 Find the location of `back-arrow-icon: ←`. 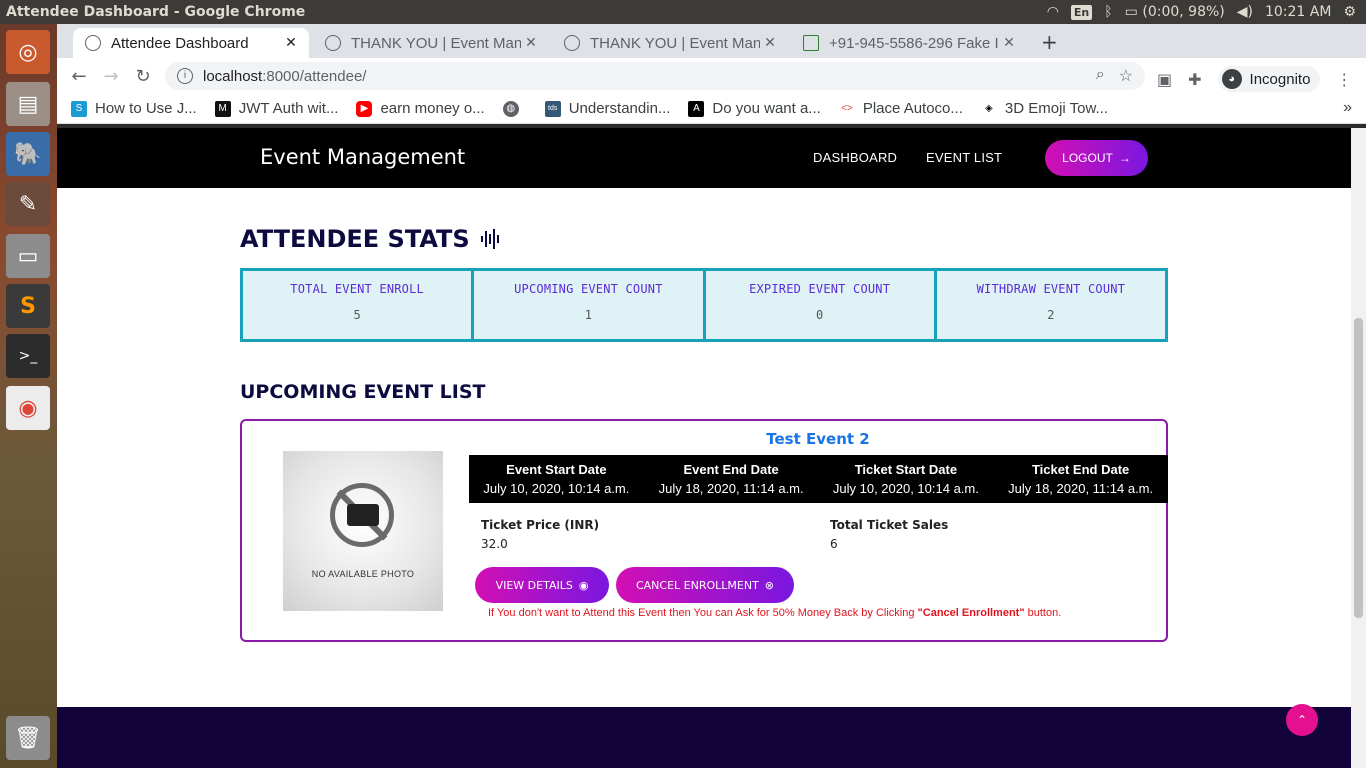

back-arrow-icon: ← is located at coordinates (79, 76).